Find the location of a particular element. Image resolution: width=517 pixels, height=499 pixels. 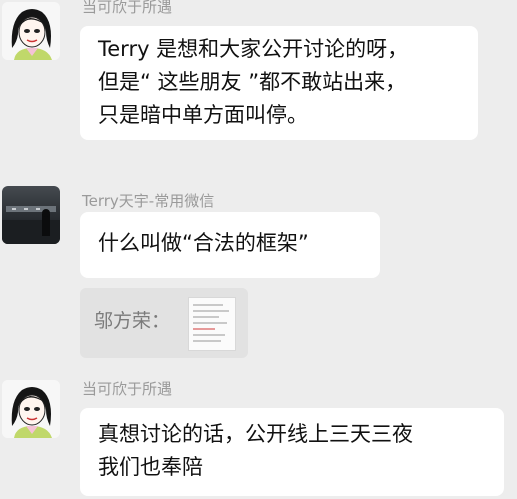

document-thumbnail-icon is located at coordinates (212, 324).